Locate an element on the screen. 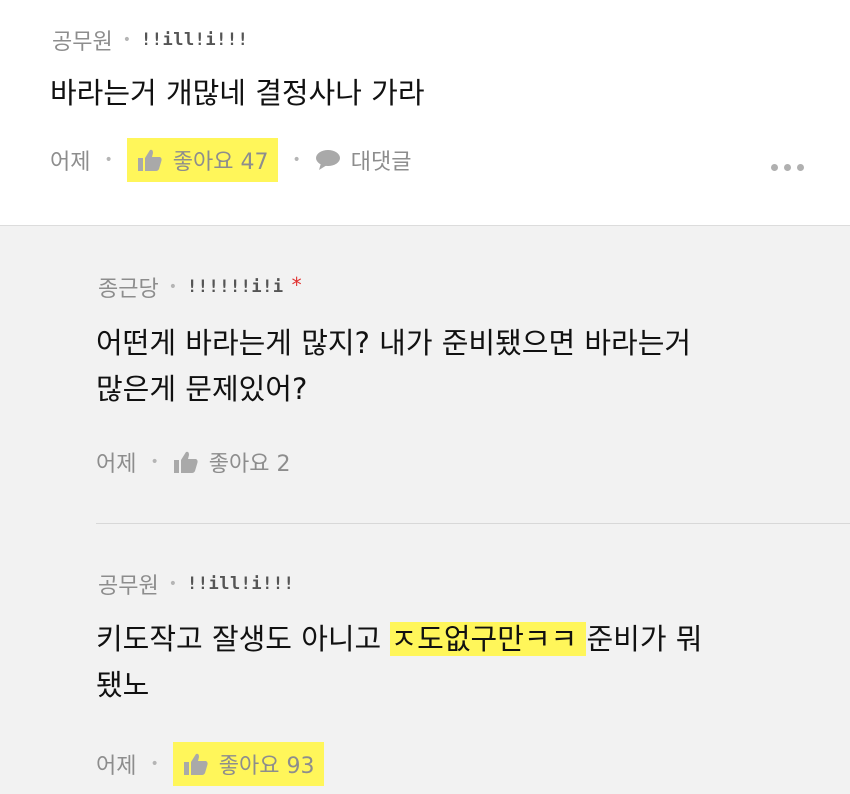 The image size is (850, 794). like-button: 좋아요 47 is located at coordinates (202, 160).